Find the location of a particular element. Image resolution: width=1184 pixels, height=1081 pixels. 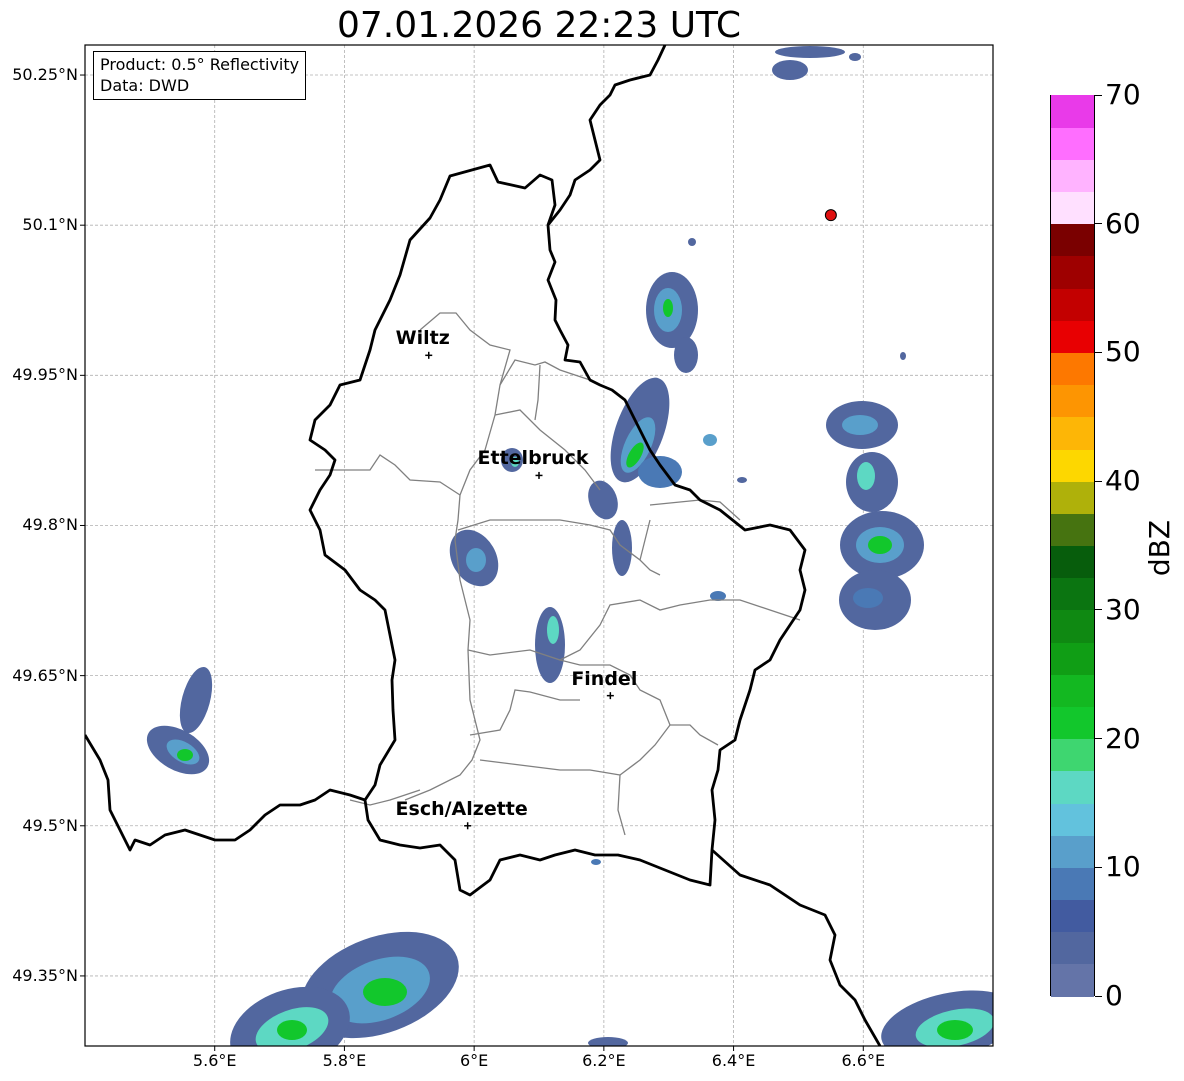

city-markers is located at coordinates (519, 590).